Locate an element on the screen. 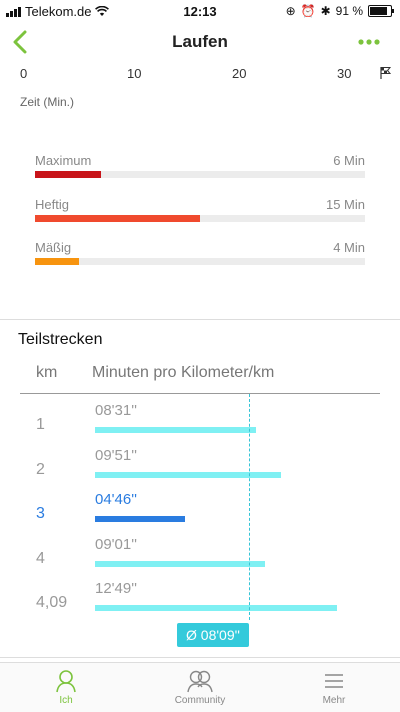 The image size is (400, 712). split-pace: 12'49'' is located at coordinates (116, 588).